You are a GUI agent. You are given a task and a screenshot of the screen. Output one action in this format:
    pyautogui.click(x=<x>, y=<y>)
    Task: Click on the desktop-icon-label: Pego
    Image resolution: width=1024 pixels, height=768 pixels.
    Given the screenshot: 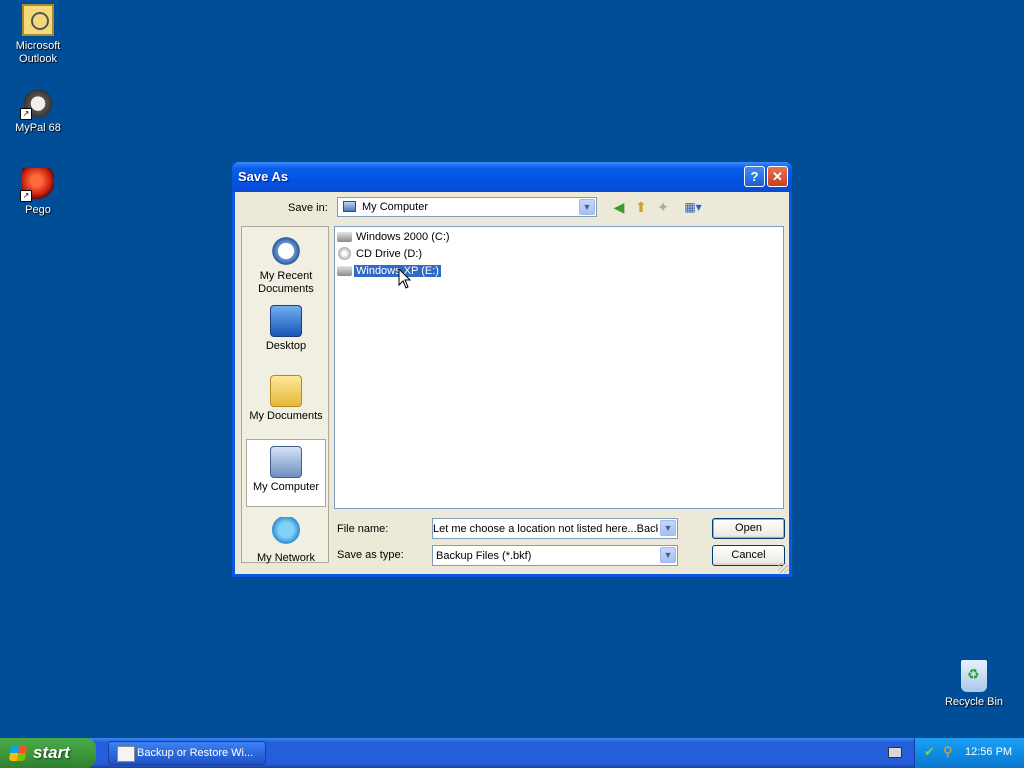 What is the action you would take?
    pyautogui.click(x=38, y=210)
    